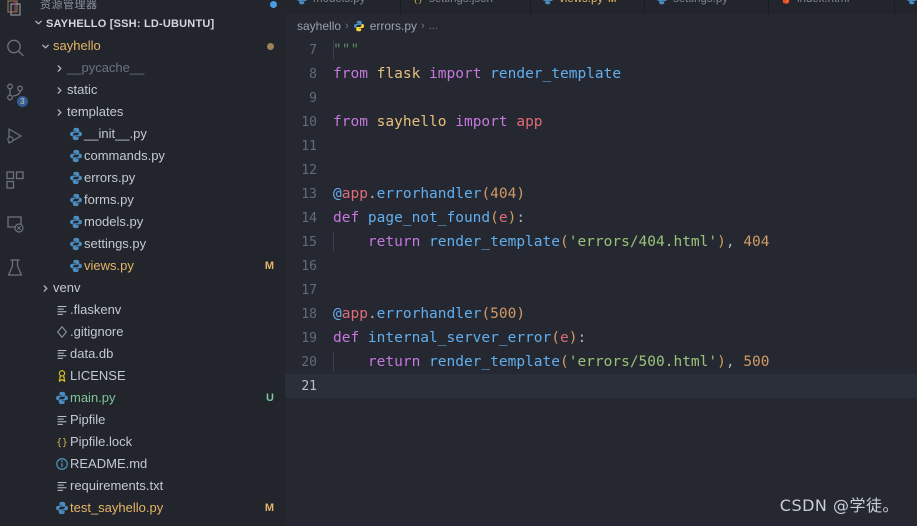 The width and height of the screenshot is (917, 526). I want to click on activity-bar: 3, so click(15, 263).